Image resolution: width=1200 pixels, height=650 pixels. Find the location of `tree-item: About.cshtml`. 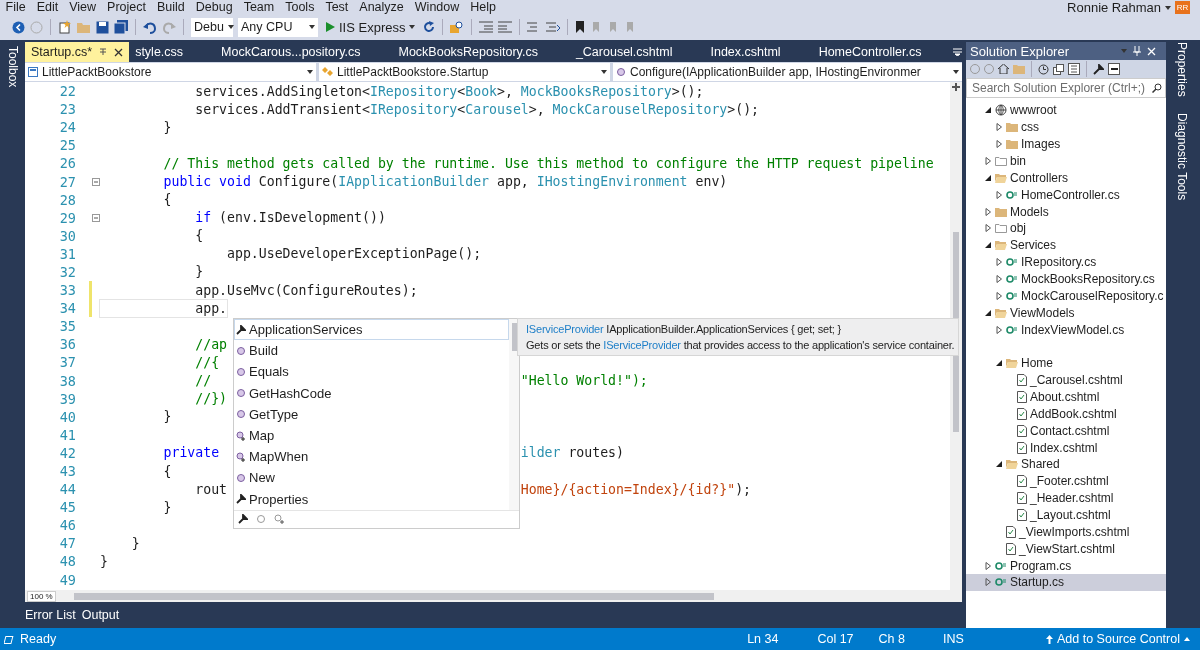

tree-item: About.cshtml is located at coordinates (1066, 397).